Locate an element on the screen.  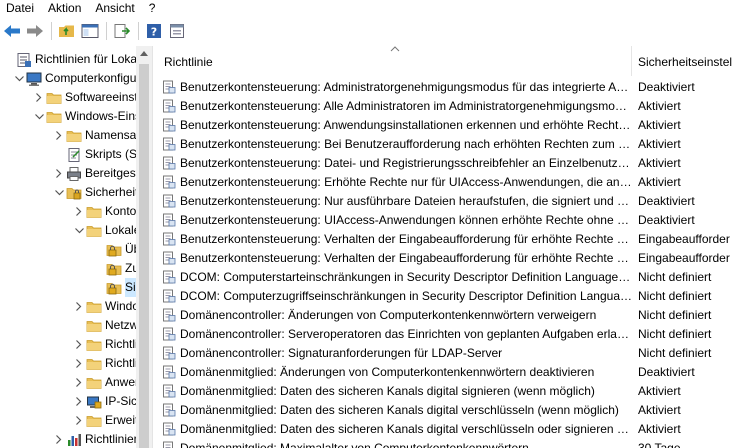
help-icon: ? is located at coordinates (154, 31).